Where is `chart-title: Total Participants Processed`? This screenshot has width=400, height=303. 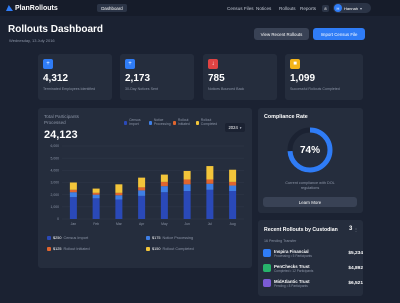 chart-title: Total Participants Processed is located at coordinates (61, 119).